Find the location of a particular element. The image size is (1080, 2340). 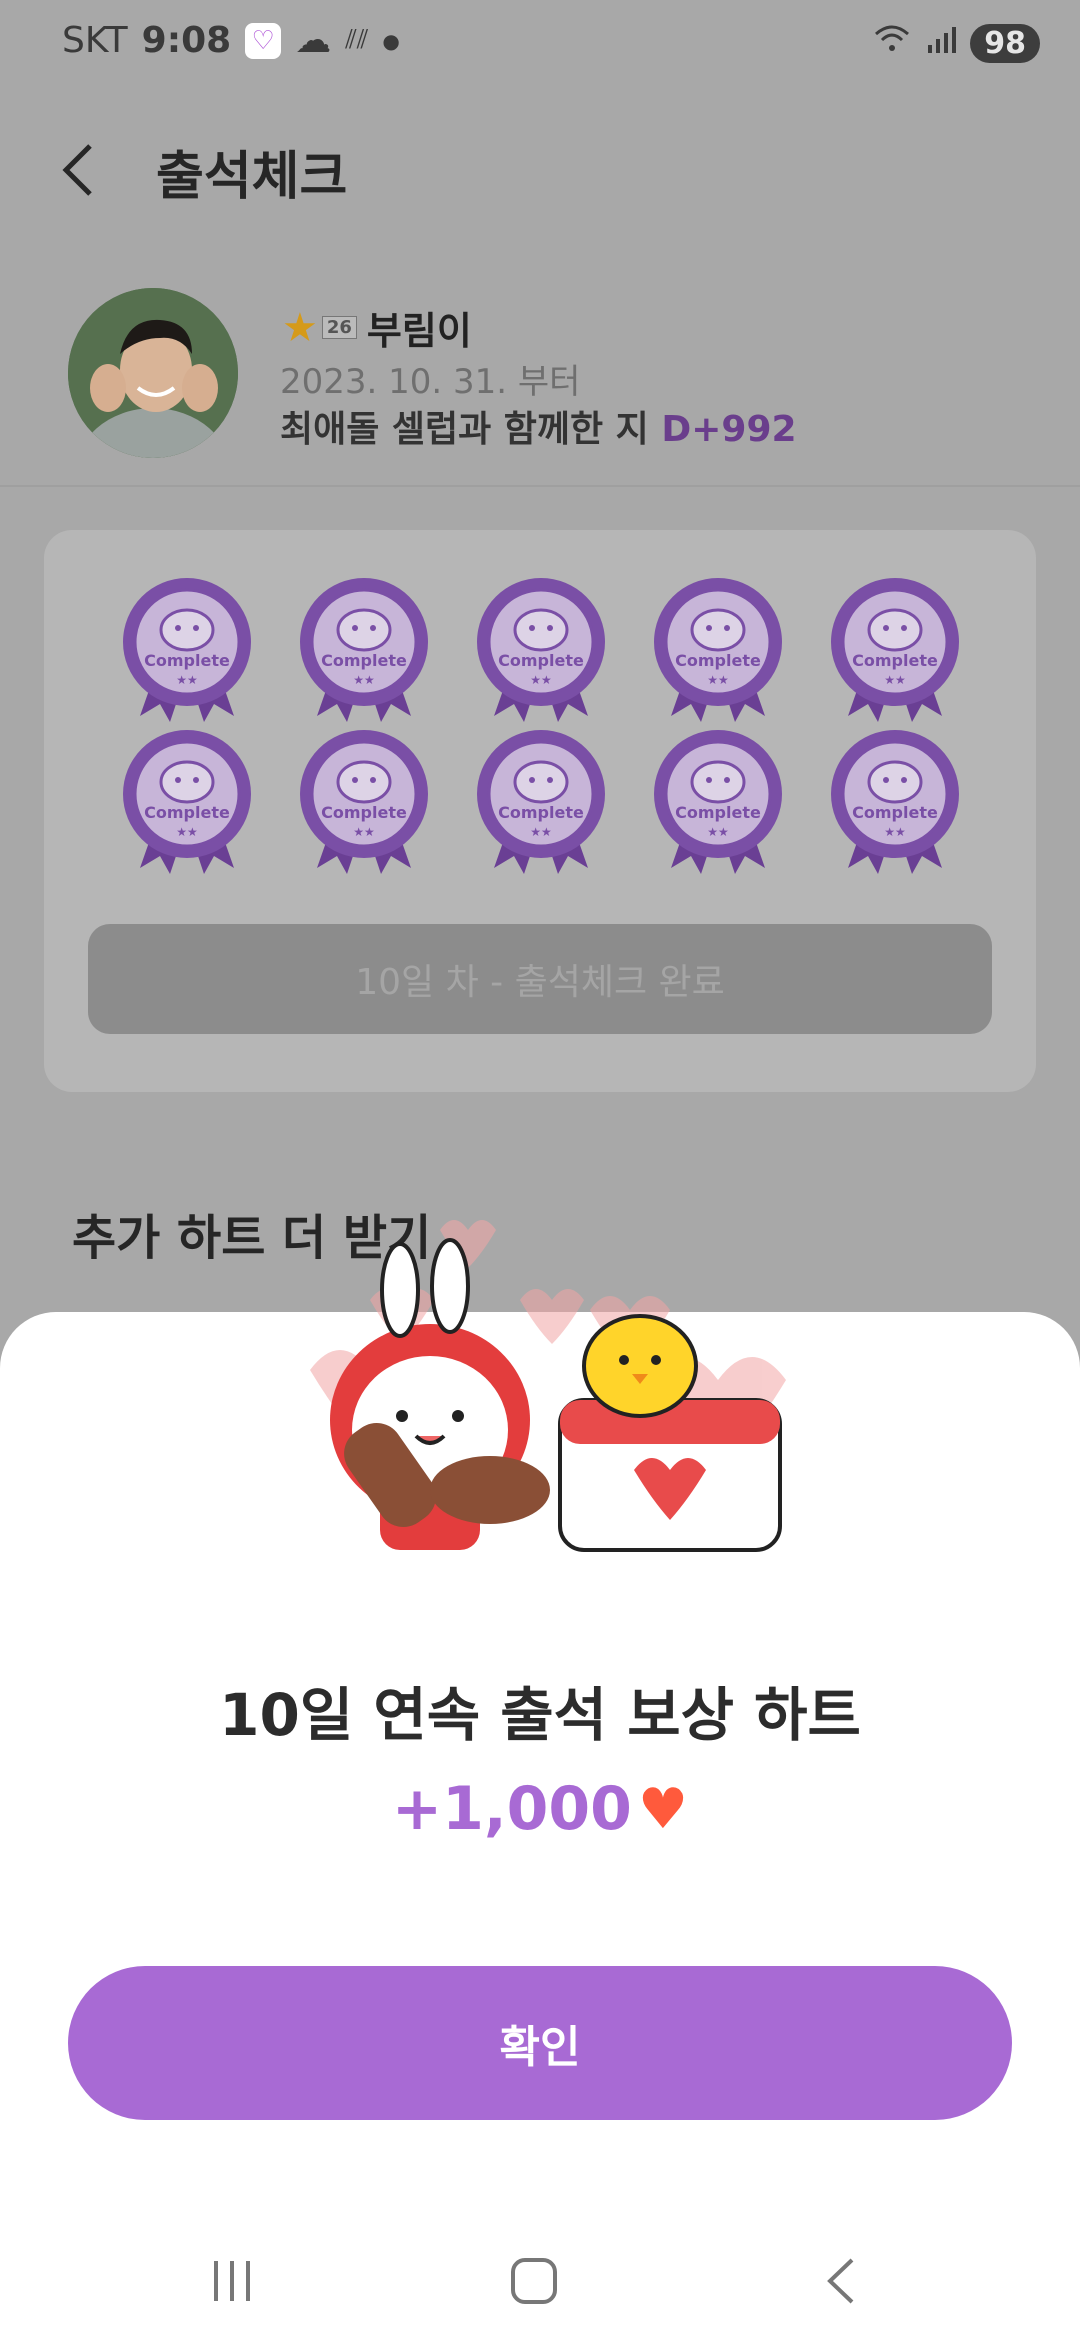

signal-stripes-icon: ⫽⫽ is located at coordinates (357, 40).